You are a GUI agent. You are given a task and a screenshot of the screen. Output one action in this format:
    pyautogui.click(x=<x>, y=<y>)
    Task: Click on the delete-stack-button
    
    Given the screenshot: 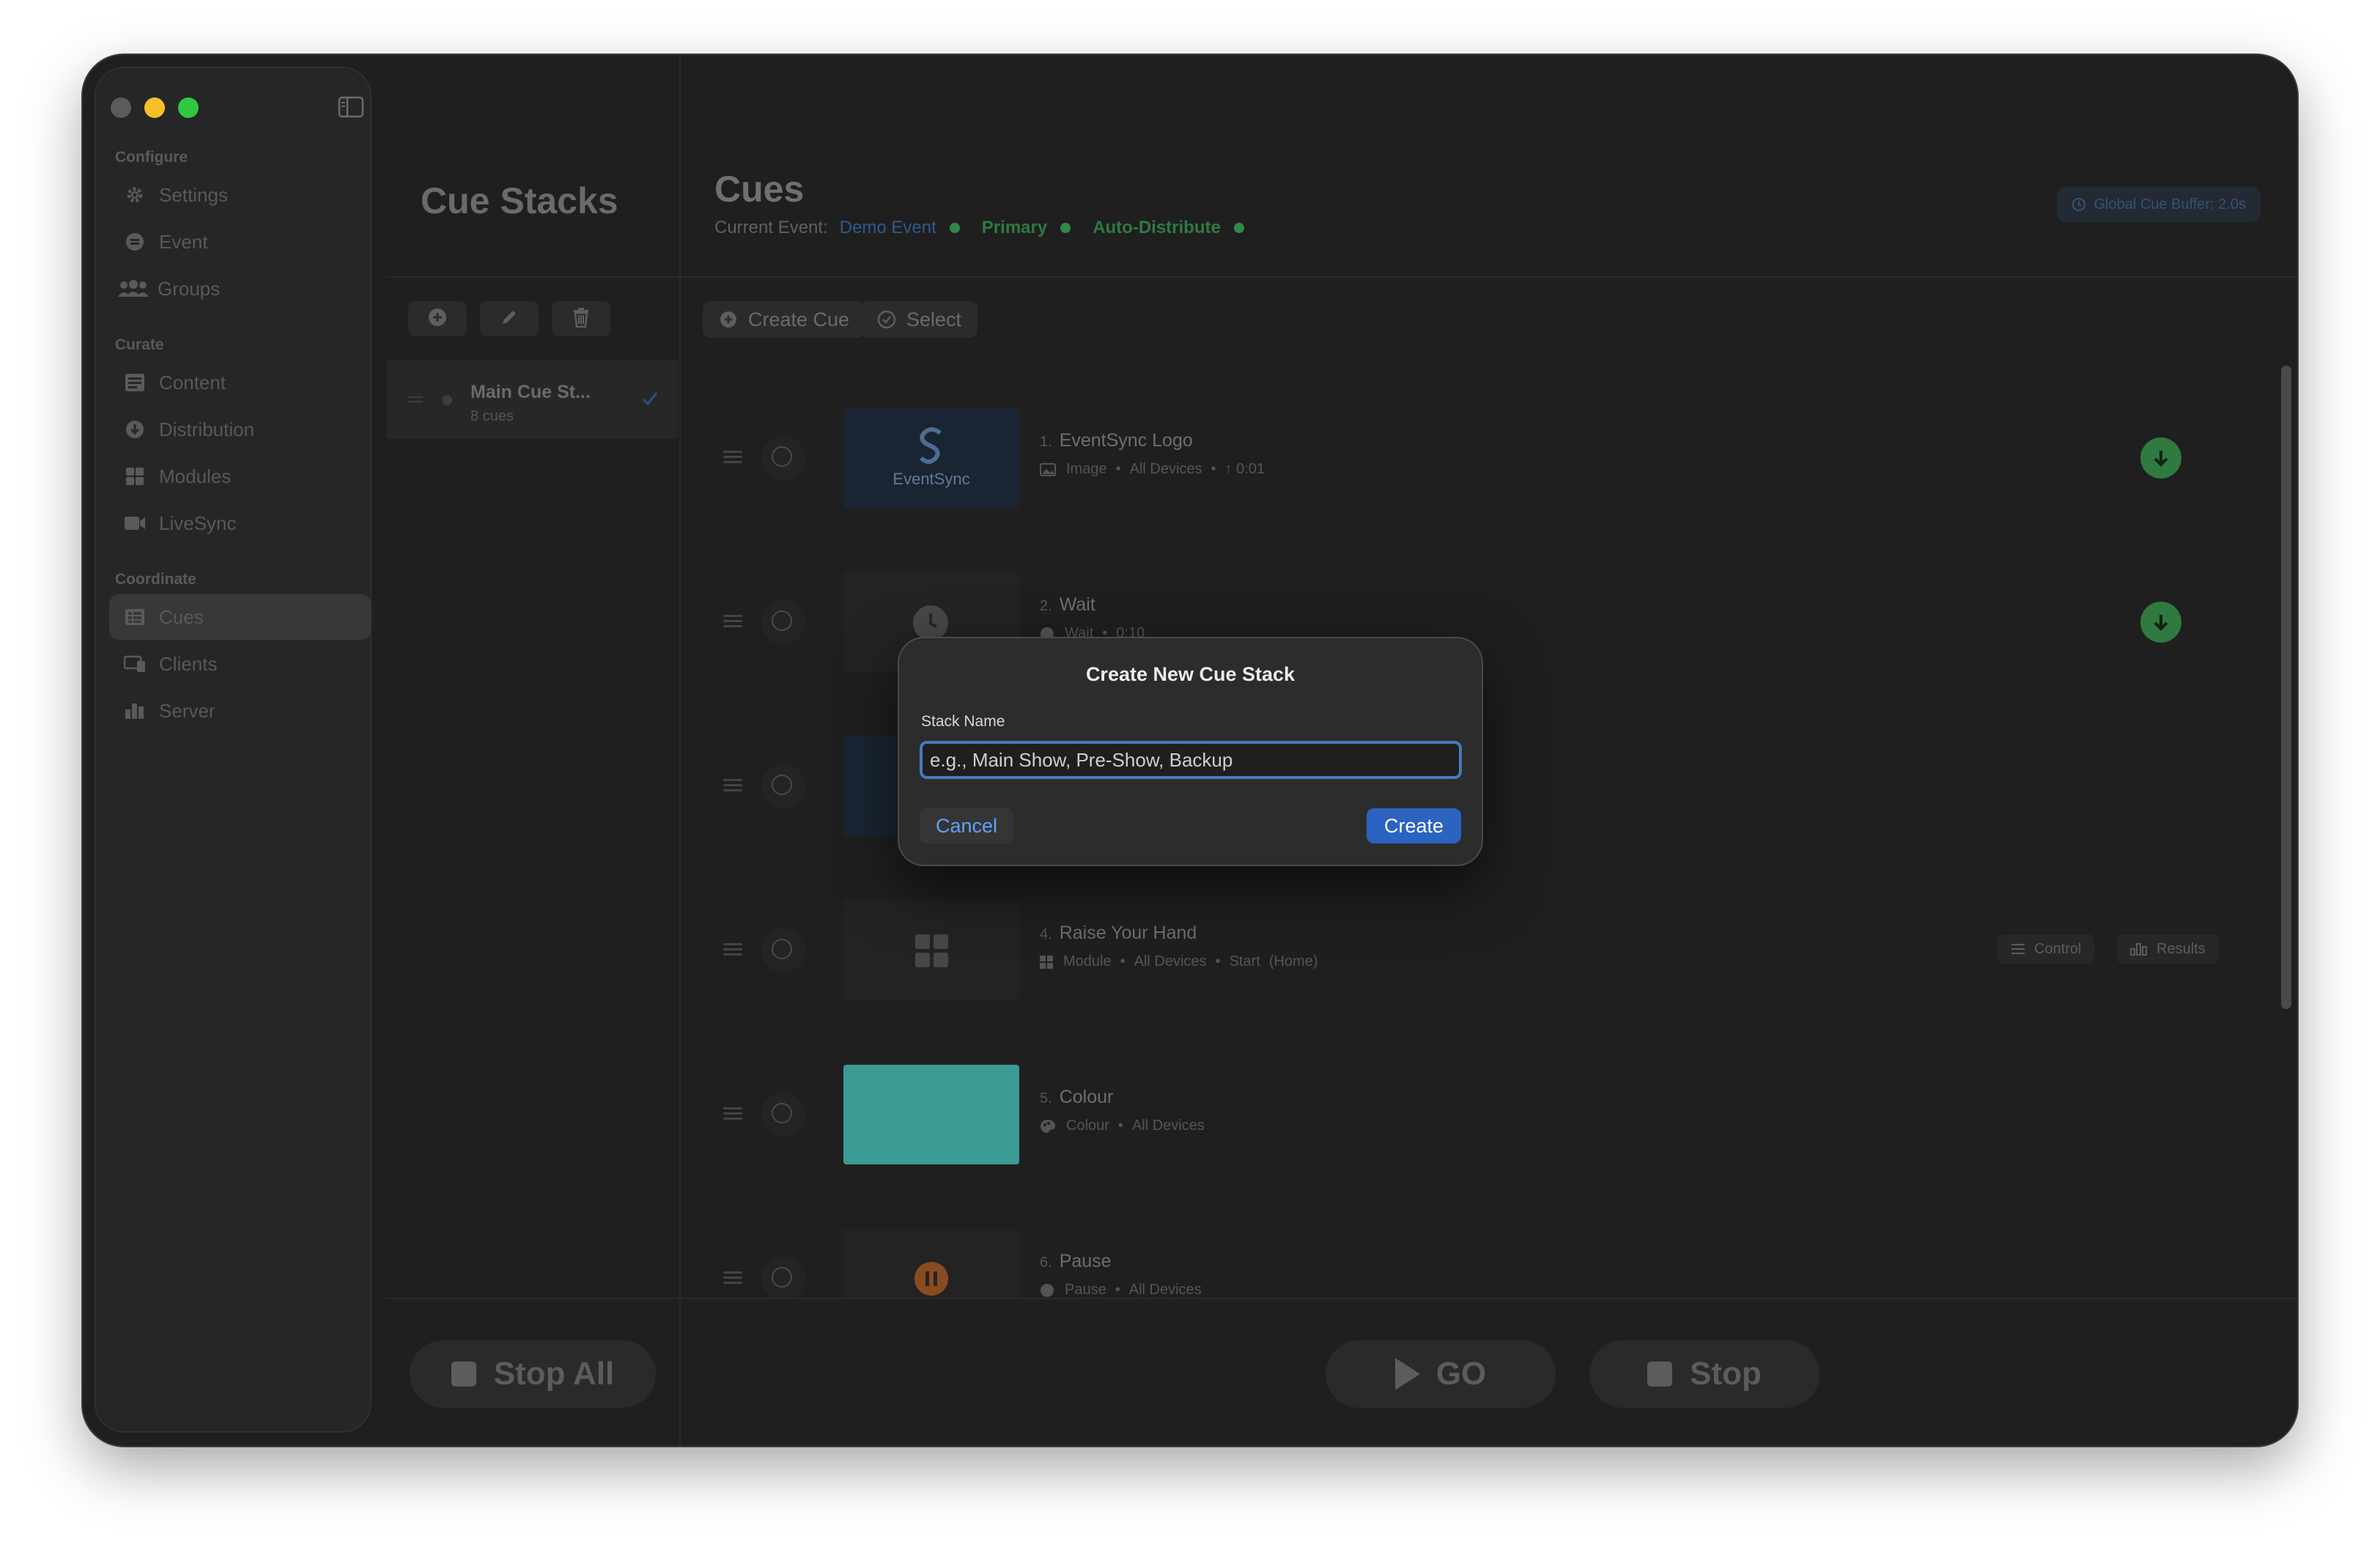 What is the action you would take?
    pyautogui.click(x=581, y=318)
    